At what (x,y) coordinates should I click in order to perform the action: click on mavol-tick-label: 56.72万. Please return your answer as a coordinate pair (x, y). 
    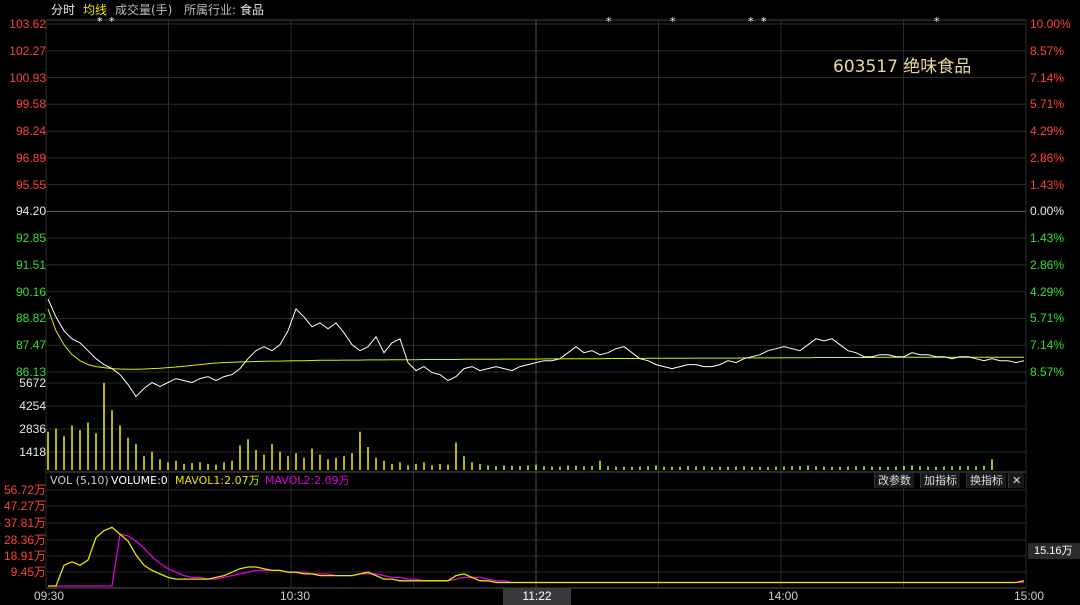
    Looking at the image, I should click on (24, 490).